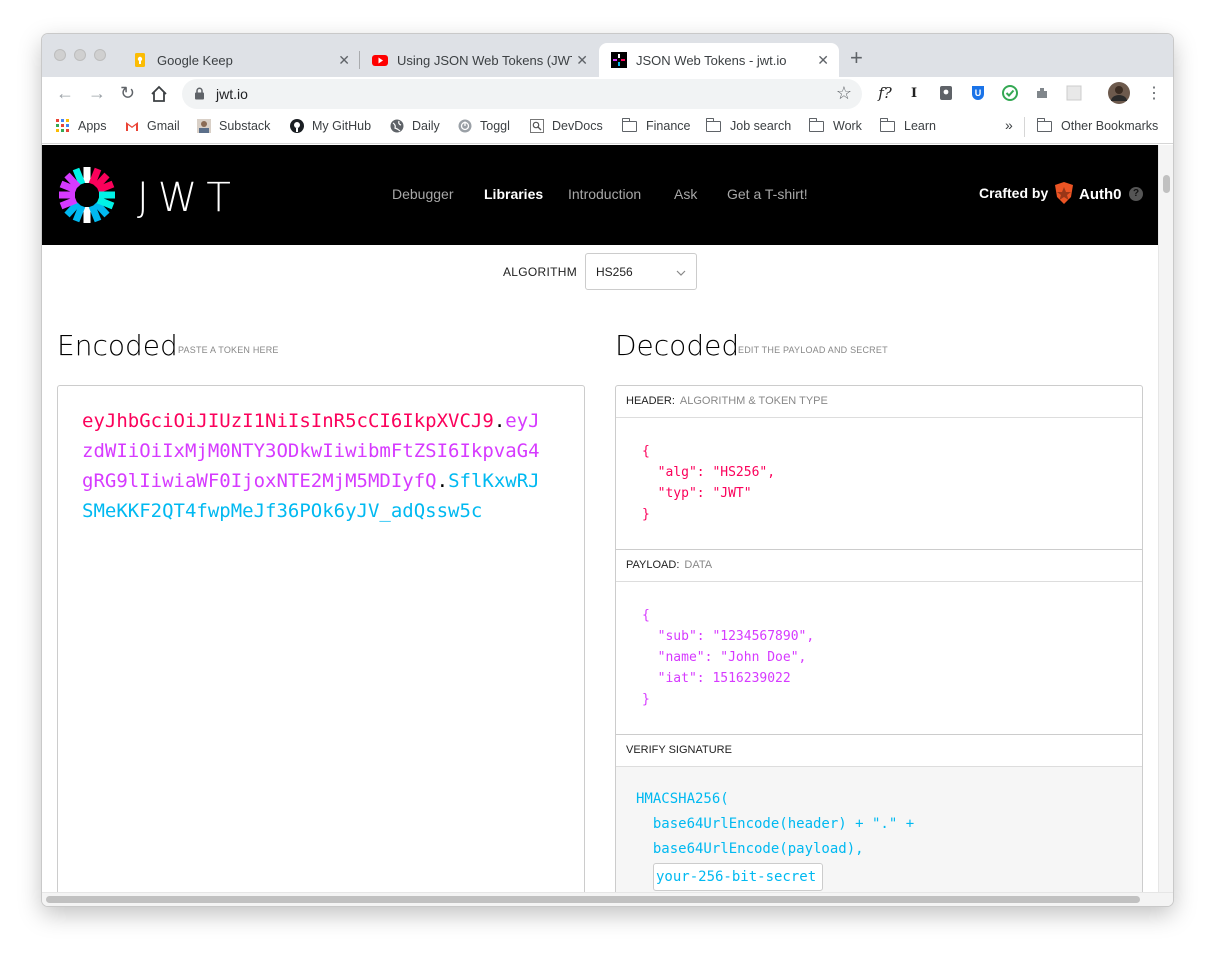 The height and width of the screenshot is (956, 1215). Describe the element at coordinates (87, 195) in the screenshot. I see `jwt-logo-icon` at that location.